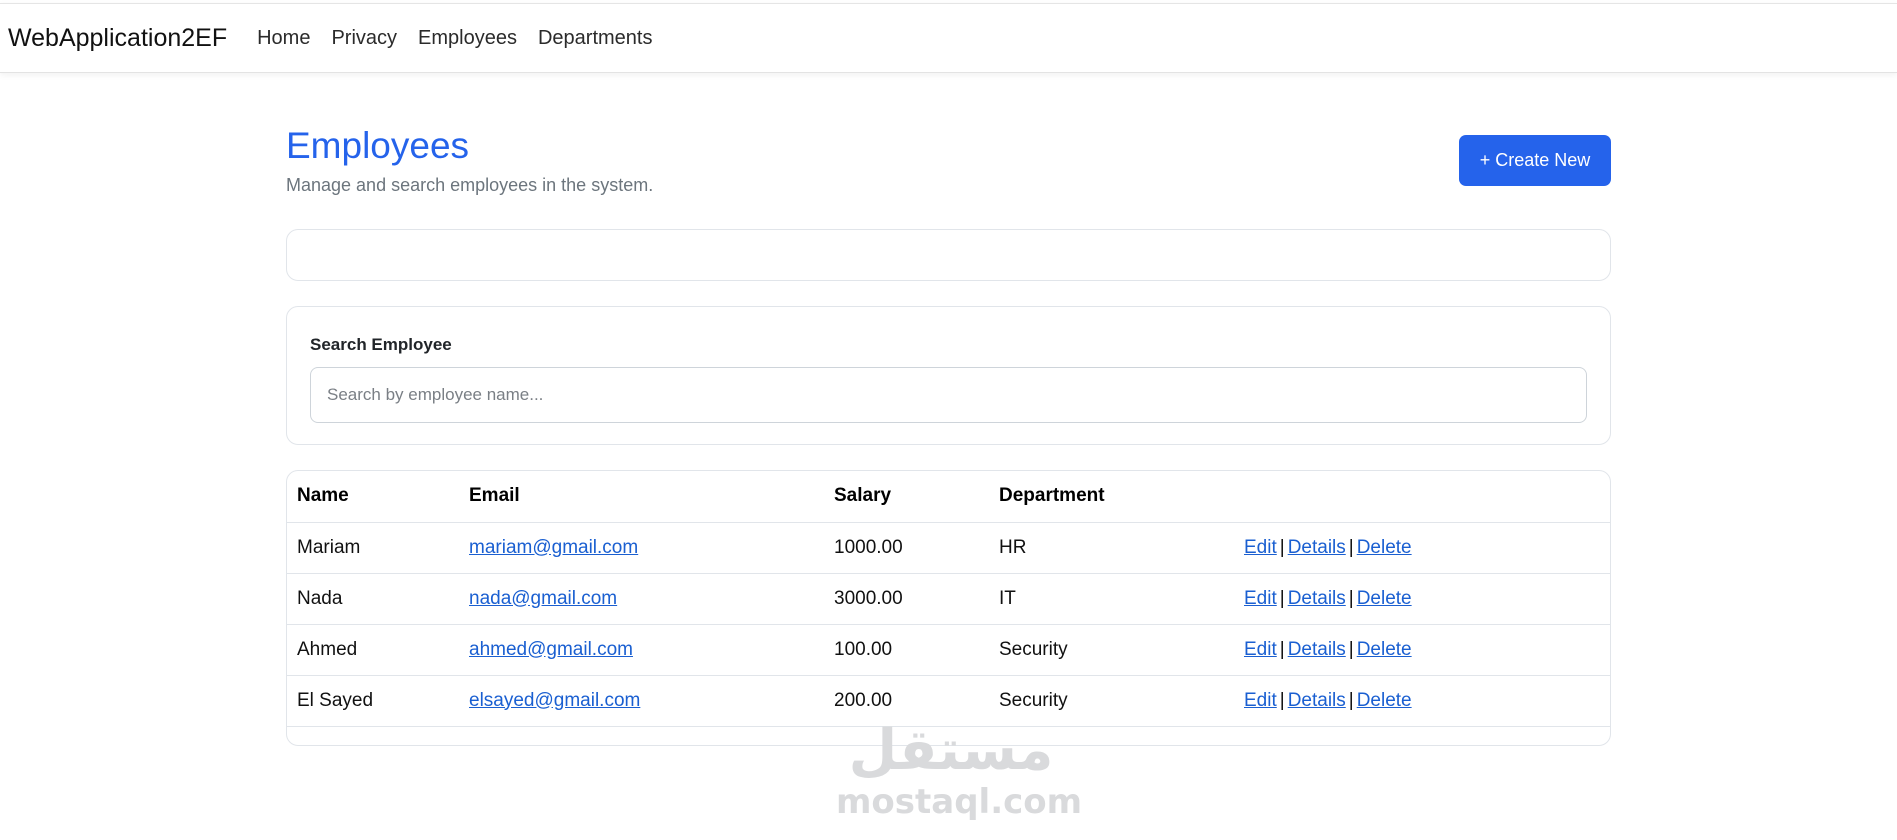 The height and width of the screenshot is (840, 1897). What do you see at coordinates (1535, 160) in the screenshot?
I see `create-new-button: + Create New` at bounding box center [1535, 160].